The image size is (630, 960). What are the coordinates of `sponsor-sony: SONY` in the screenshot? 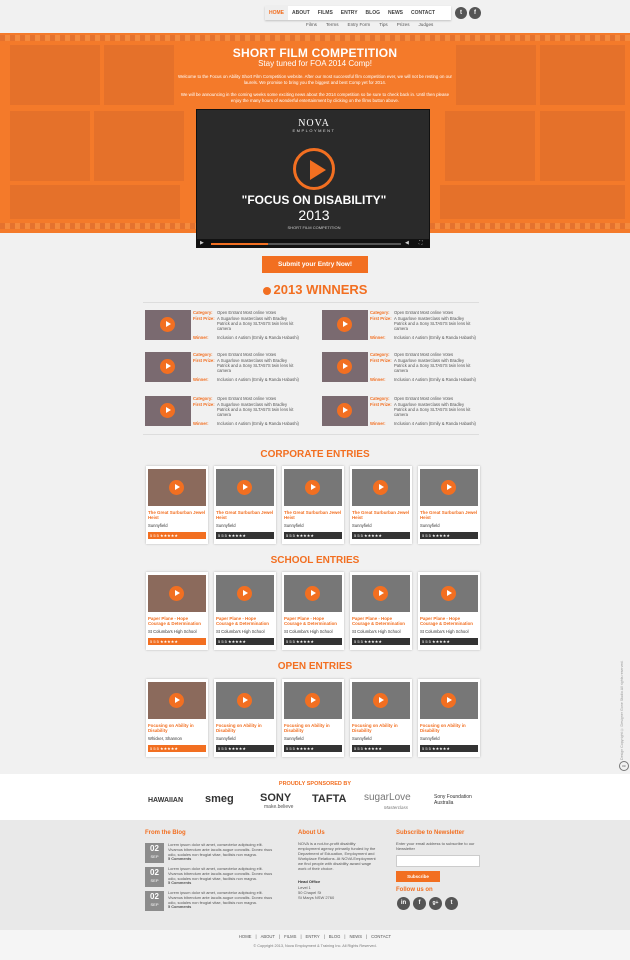 It's located at (275, 798).